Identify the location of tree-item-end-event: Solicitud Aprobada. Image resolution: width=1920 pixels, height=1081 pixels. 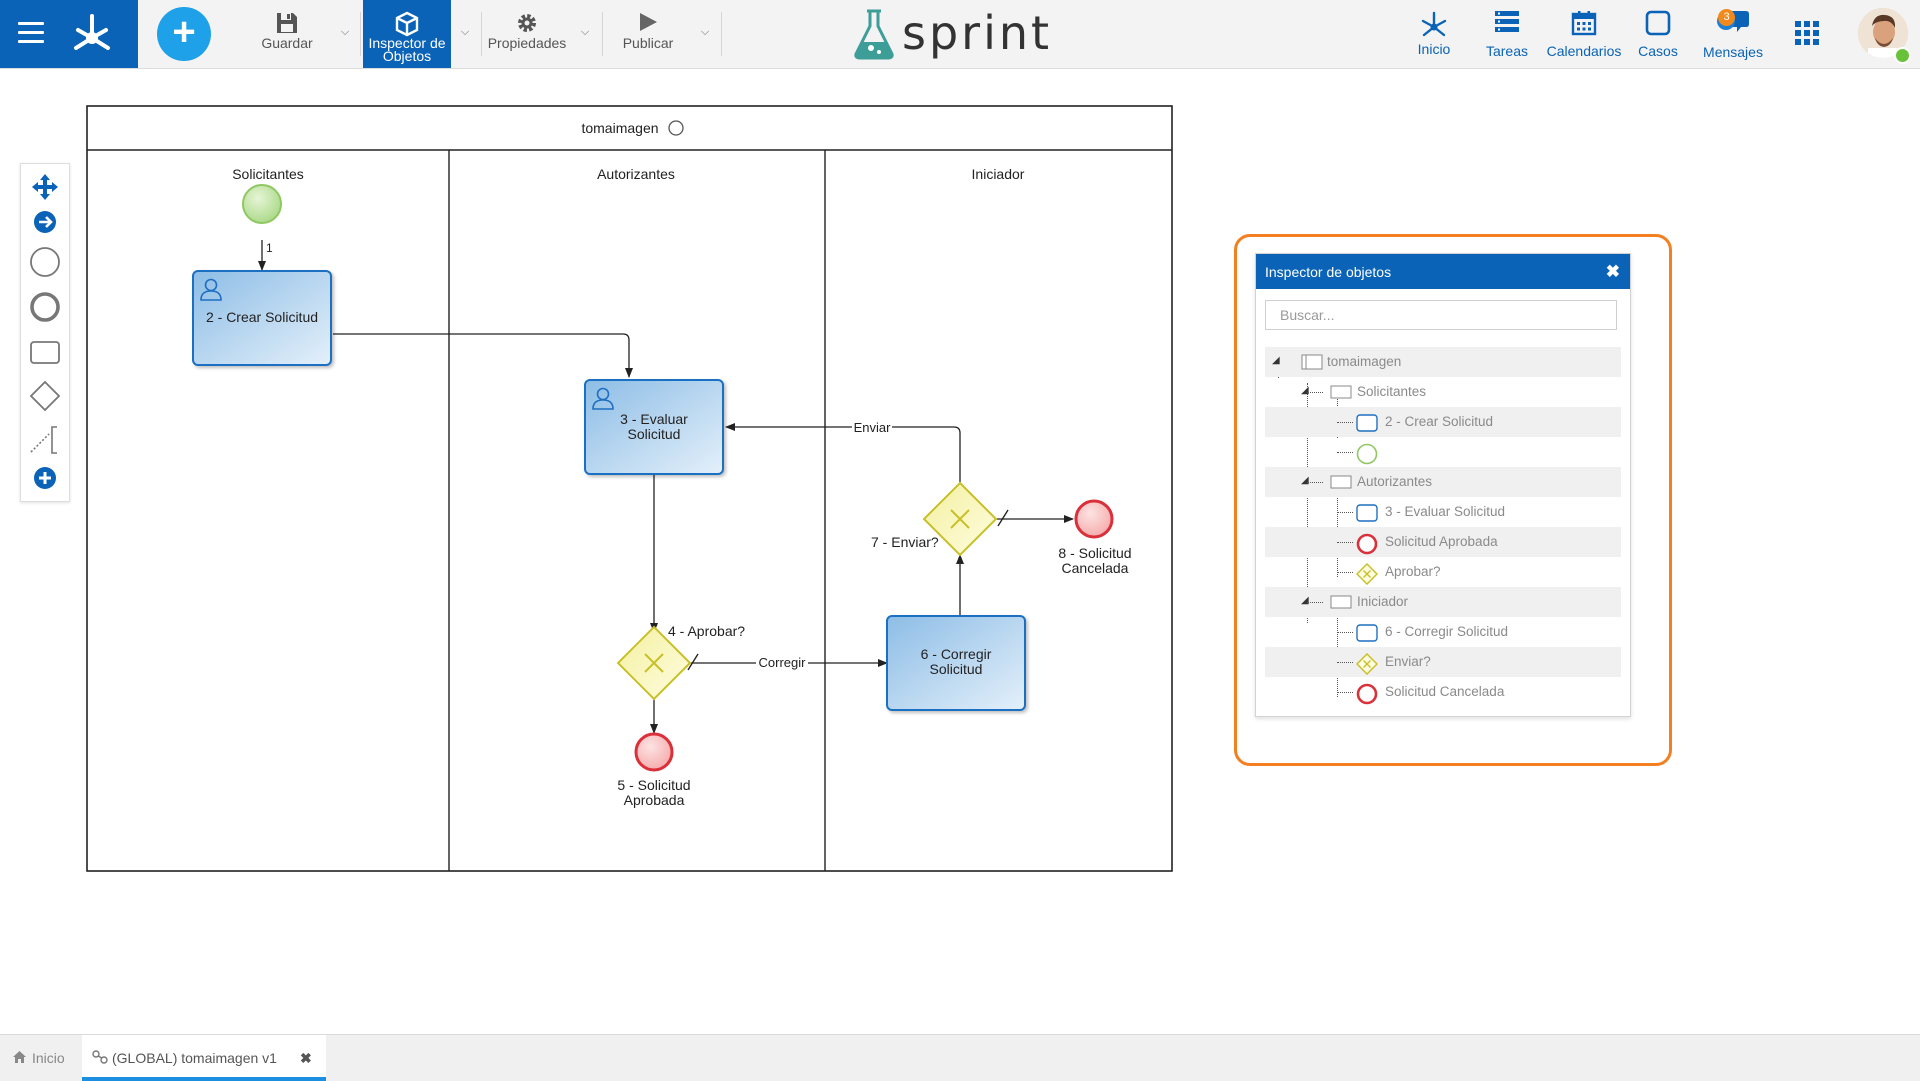
(1443, 542).